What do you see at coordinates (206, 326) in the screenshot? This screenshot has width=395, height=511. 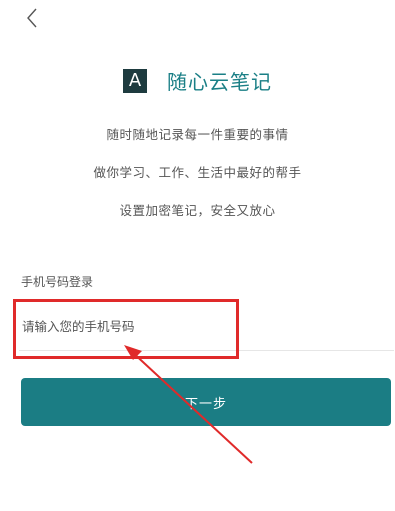 I see `phone-number-input` at bounding box center [206, 326].